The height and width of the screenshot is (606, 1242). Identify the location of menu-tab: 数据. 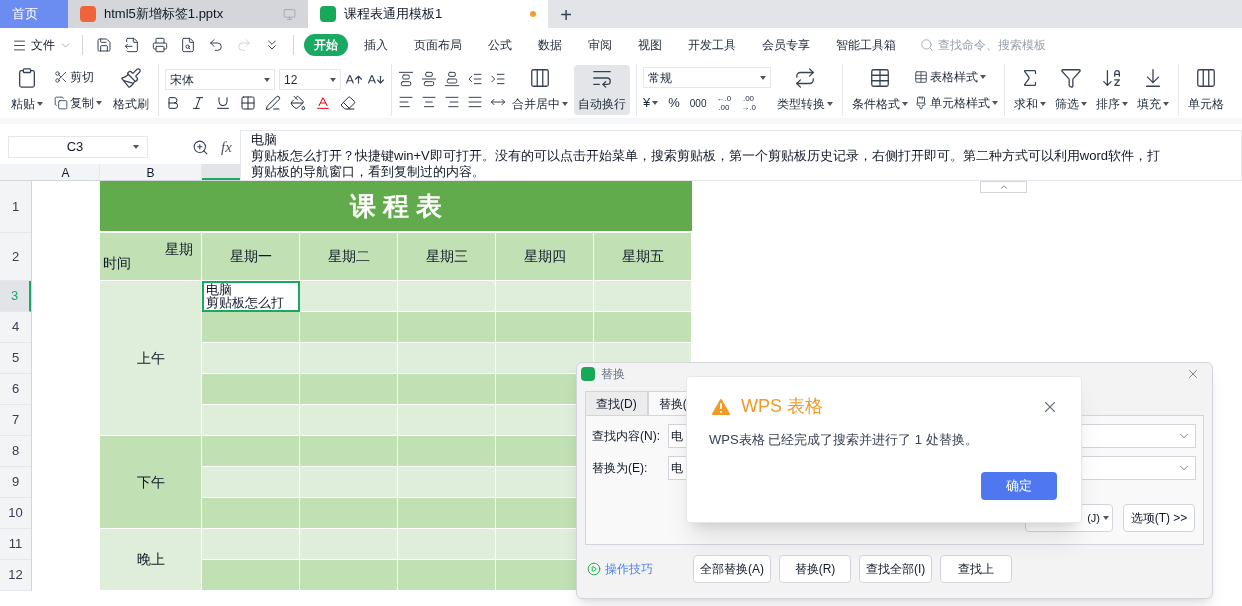
(550, 45).